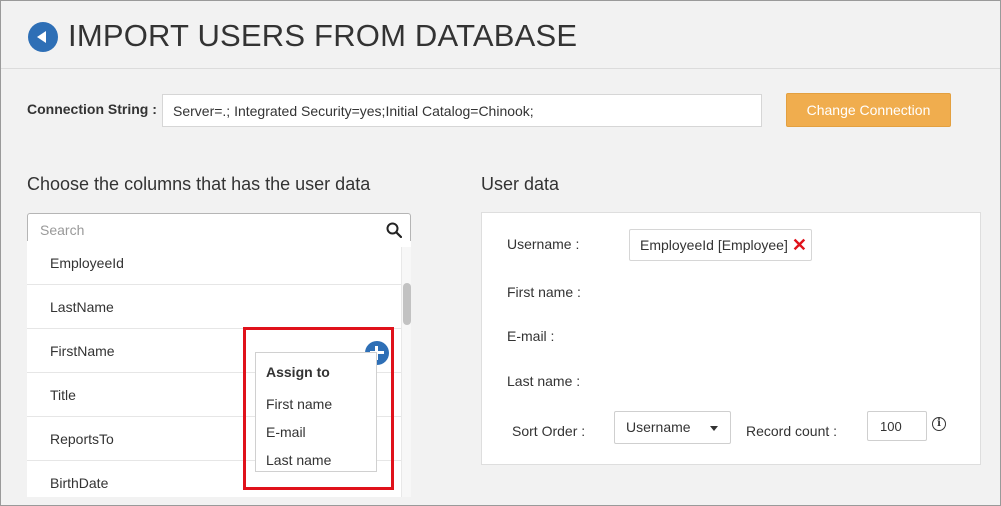 The height and width of the screenshot is (506, 1001). Describe the element at coordinates (214, 263) in the screenshot. I see `column-item: EmployeeId` at that location.